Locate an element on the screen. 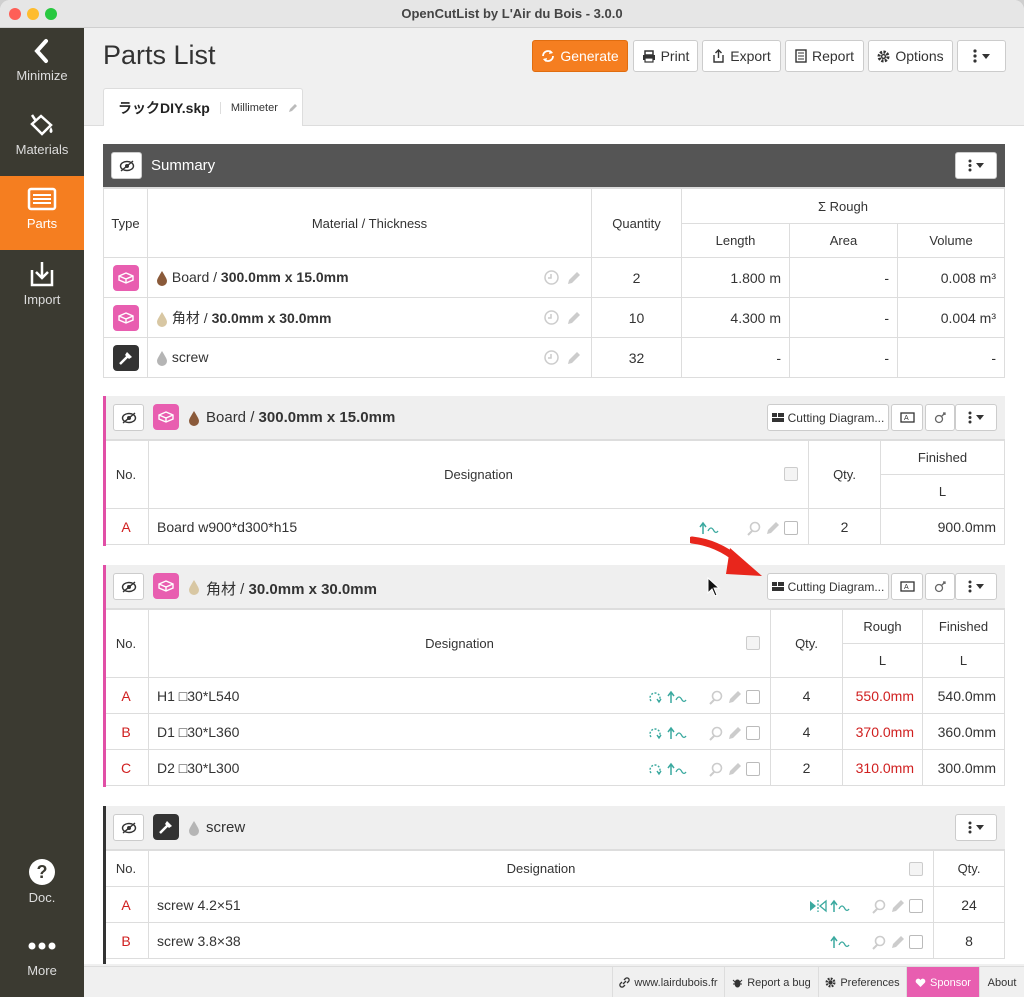  tab-file: ラックDIY.skp Millimeter is located at coordinates (203, 107).